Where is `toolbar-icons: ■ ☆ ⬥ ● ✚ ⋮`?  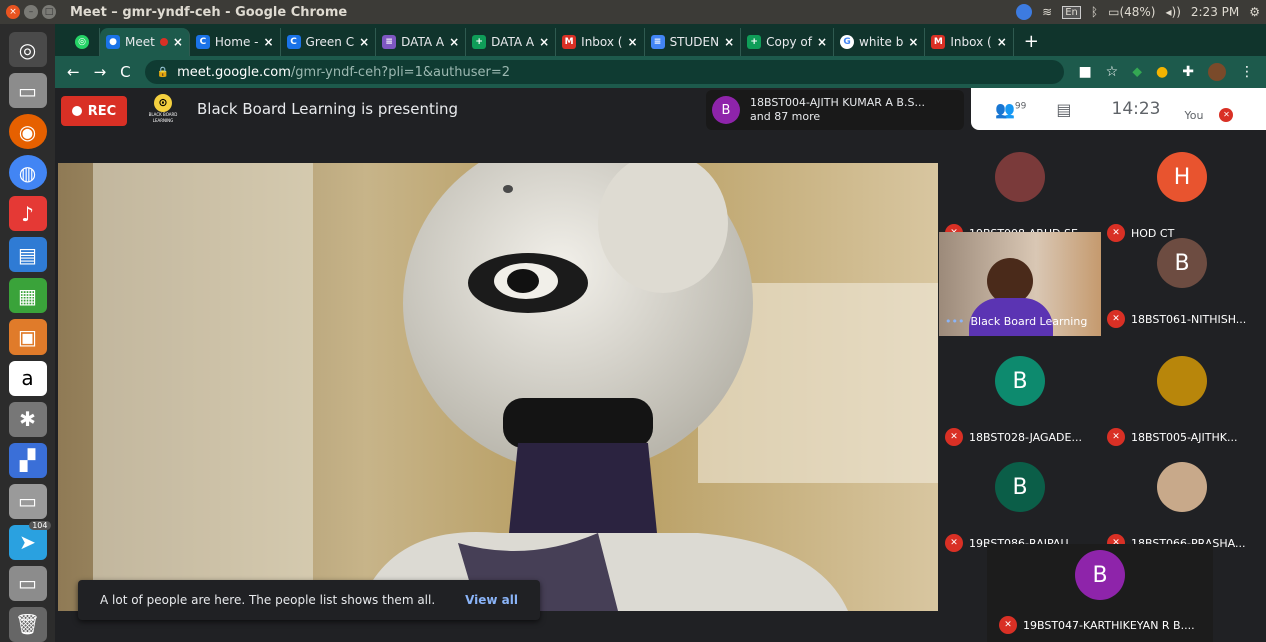
toolbar-icons: ■ ☆ ⬥ ● ✚ ⋮ is located at coordinates (1166, 72).